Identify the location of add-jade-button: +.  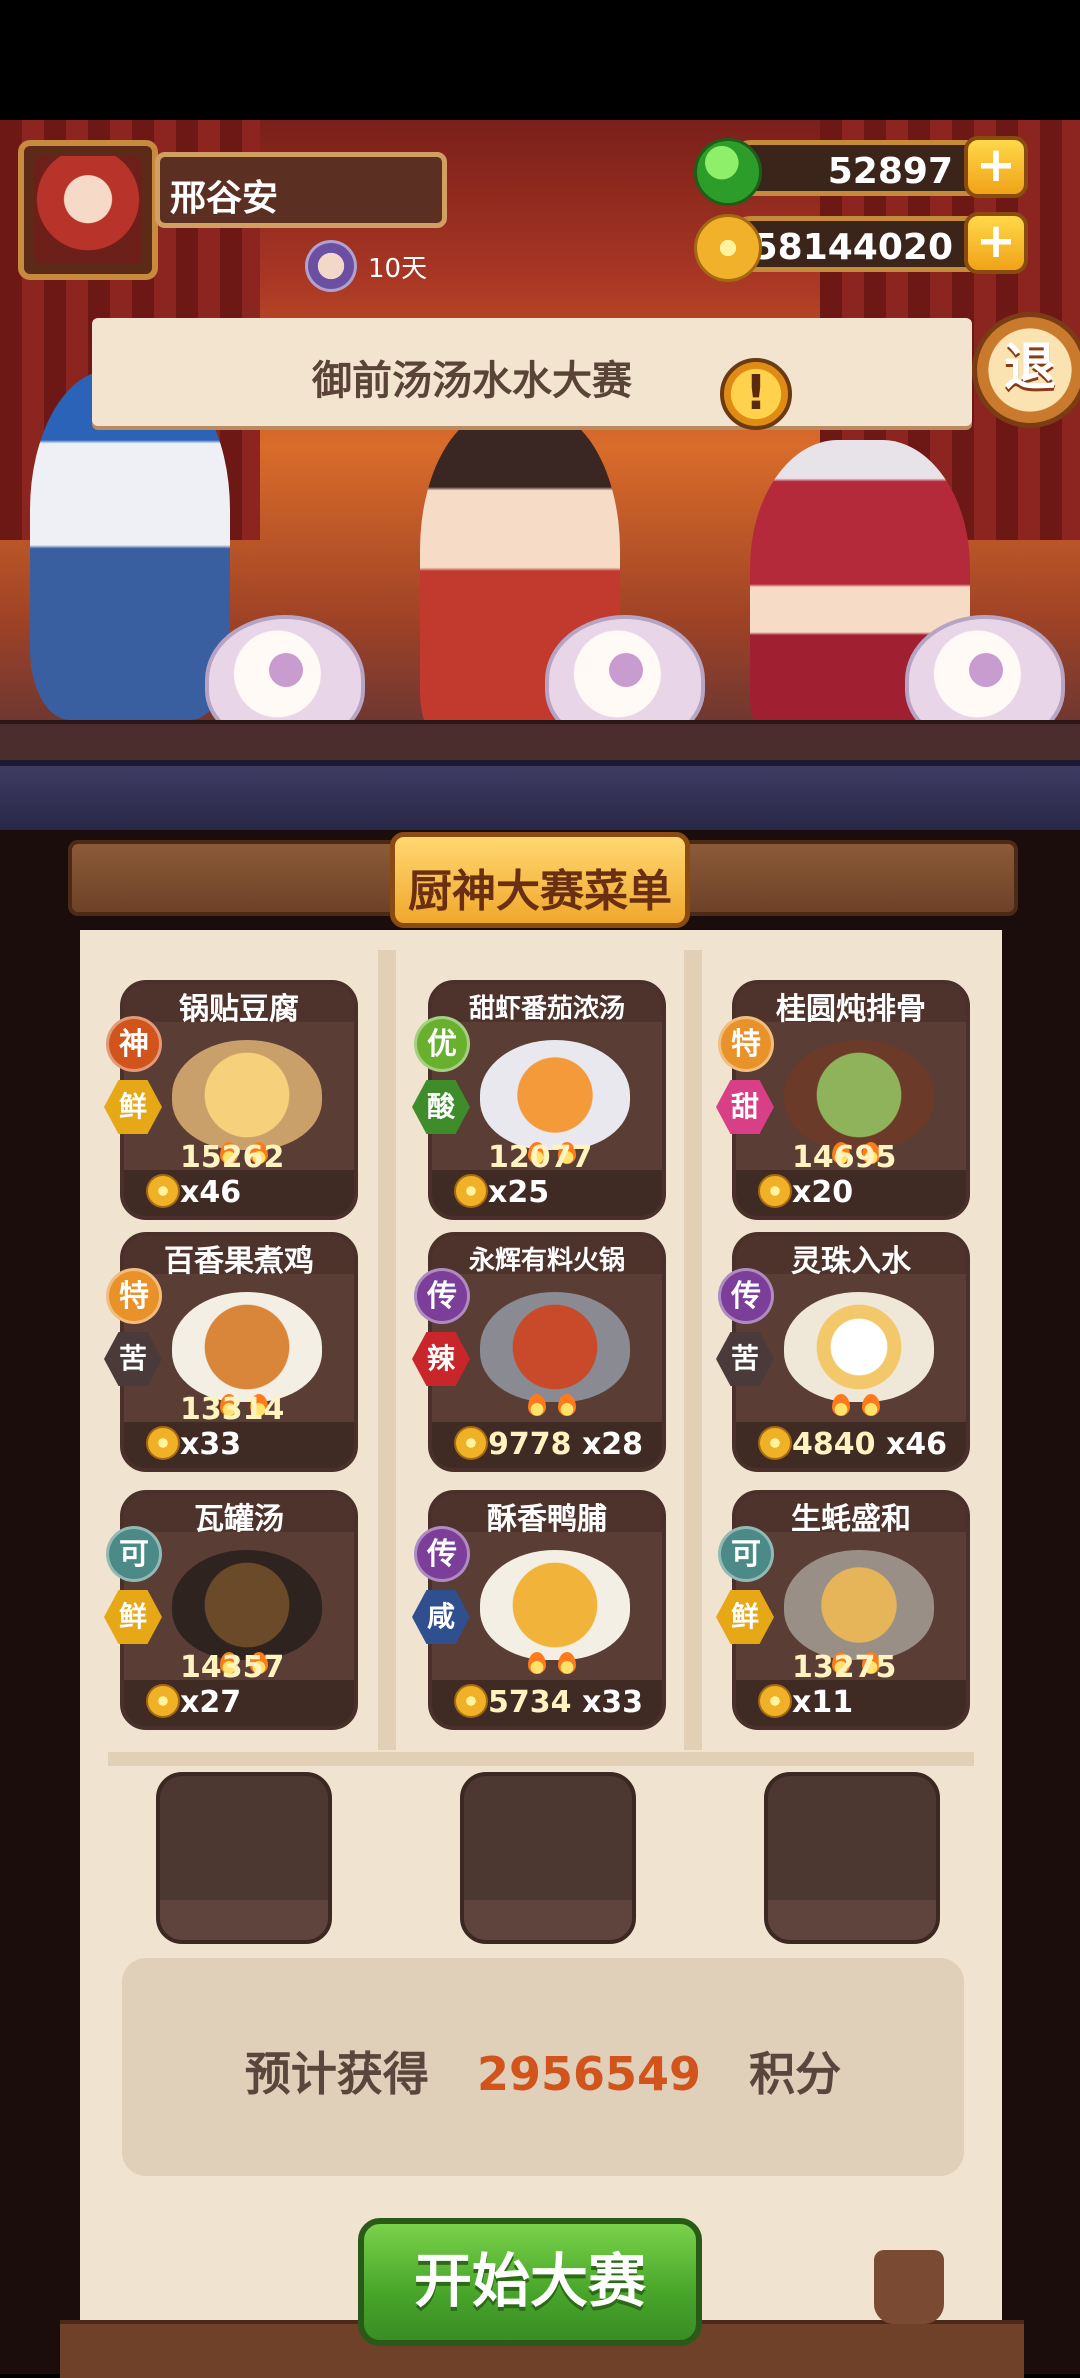
(996, 167).